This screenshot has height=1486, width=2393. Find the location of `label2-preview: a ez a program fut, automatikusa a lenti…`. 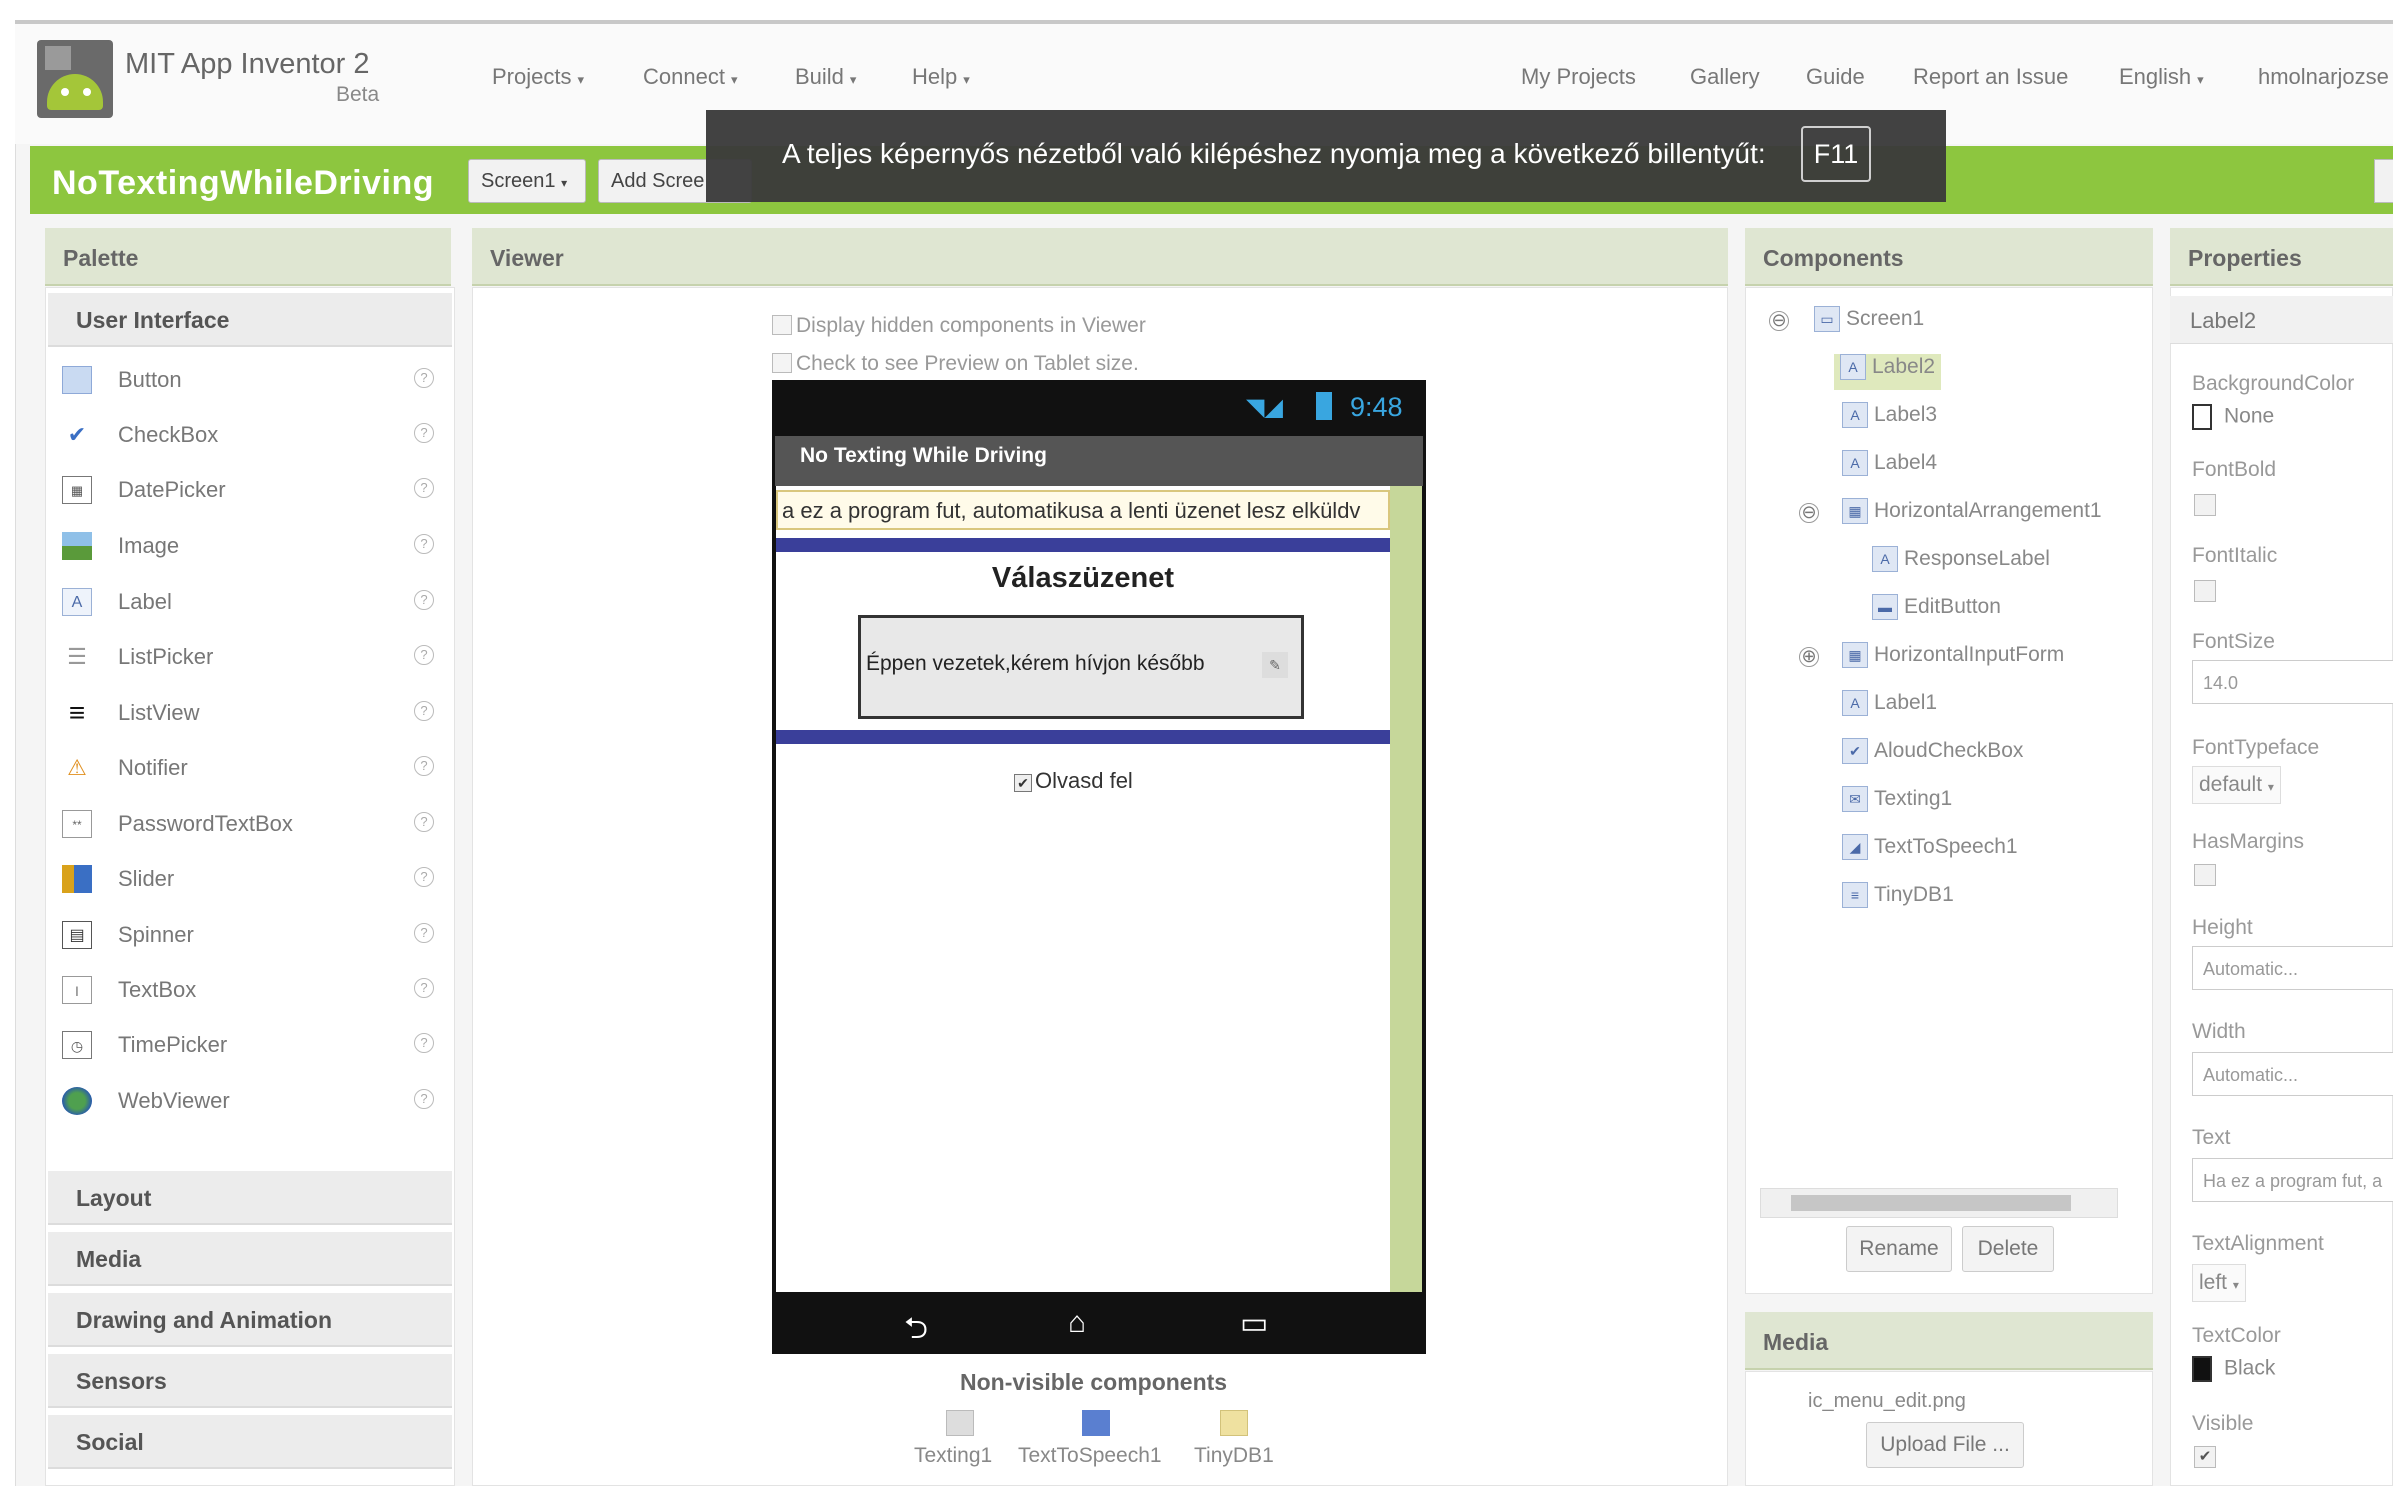

label2-preview: a ez a program fut, automatikusa a lenti… is located at coordinates (1083, 510).